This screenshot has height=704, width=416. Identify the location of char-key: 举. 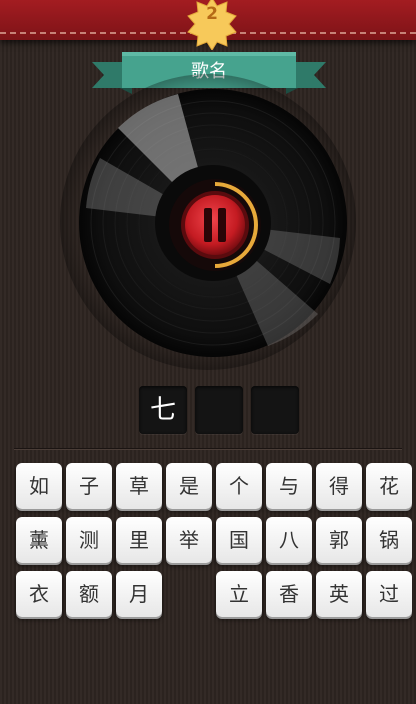
(189, 540).